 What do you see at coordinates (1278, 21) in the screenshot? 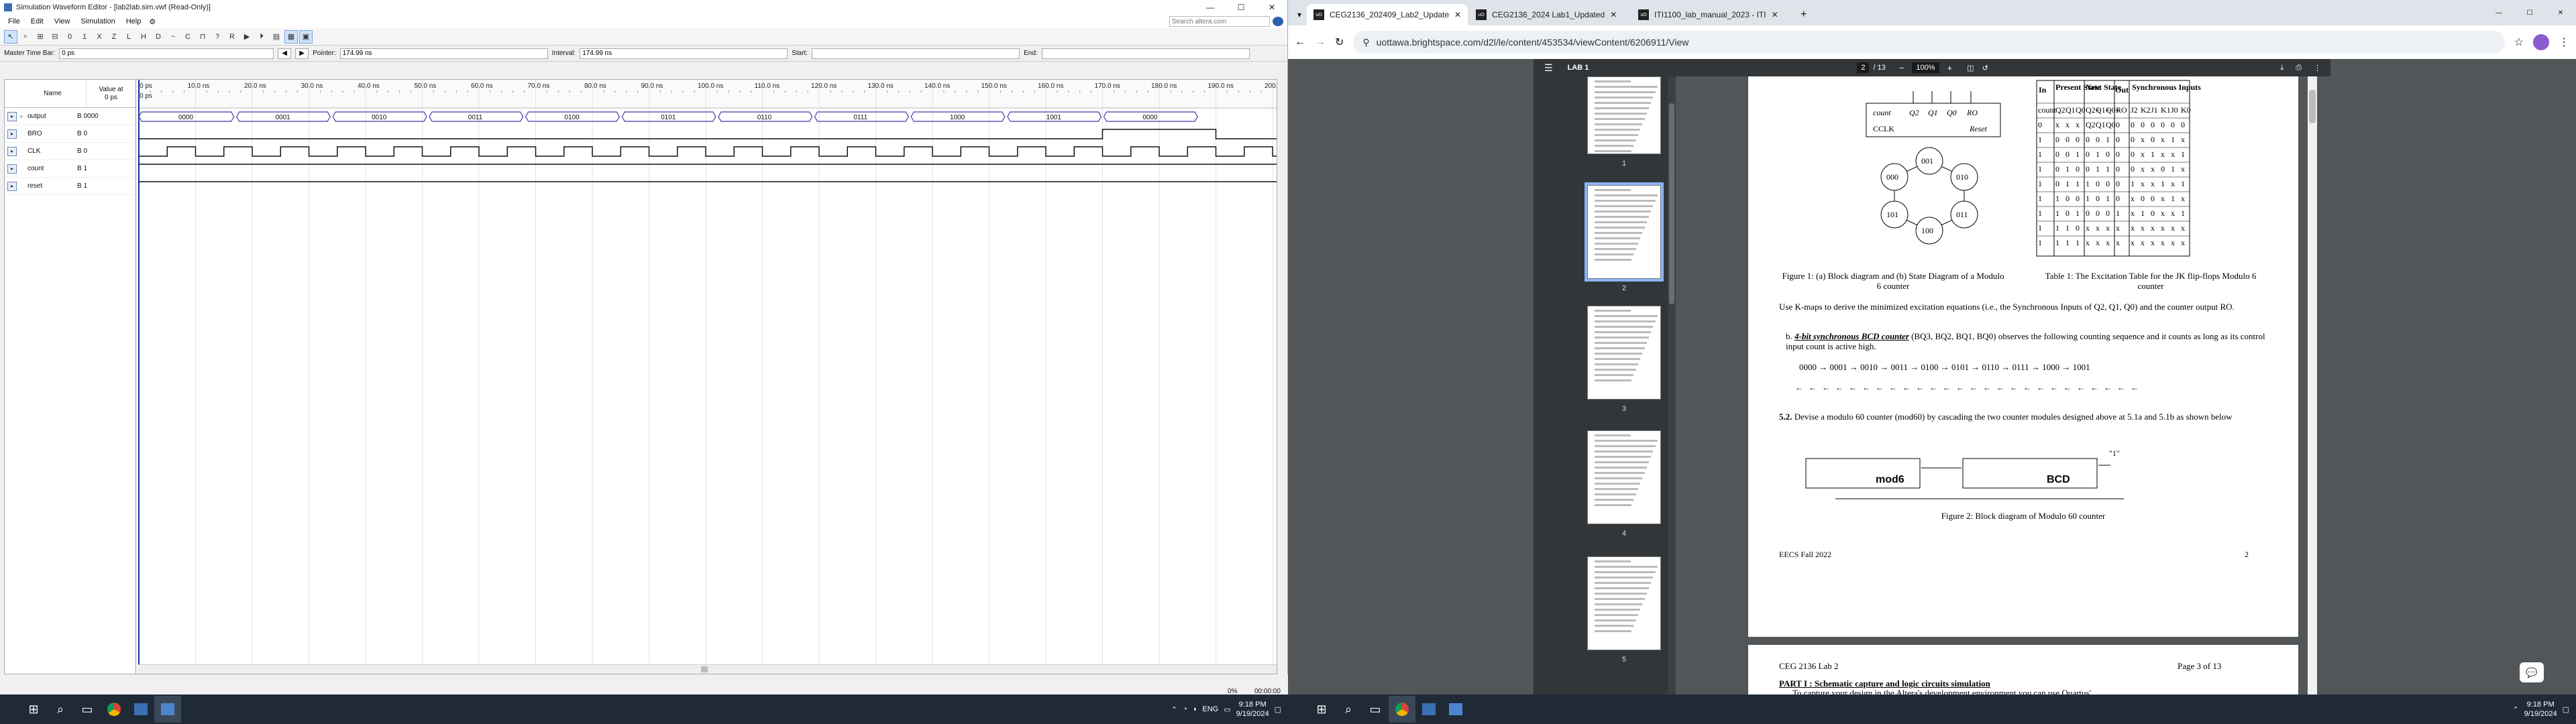
I see `globe-icon` at bounding box center [1278, 21].